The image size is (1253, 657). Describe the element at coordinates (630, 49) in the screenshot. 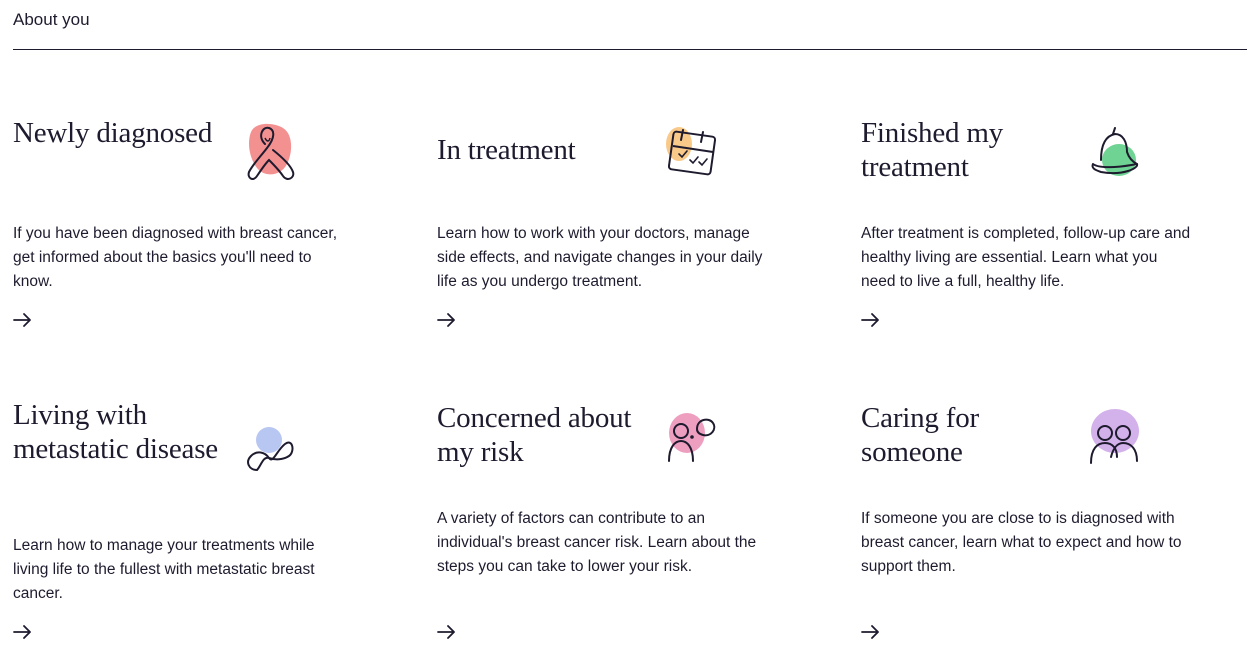

I see `header-divider` at that location.